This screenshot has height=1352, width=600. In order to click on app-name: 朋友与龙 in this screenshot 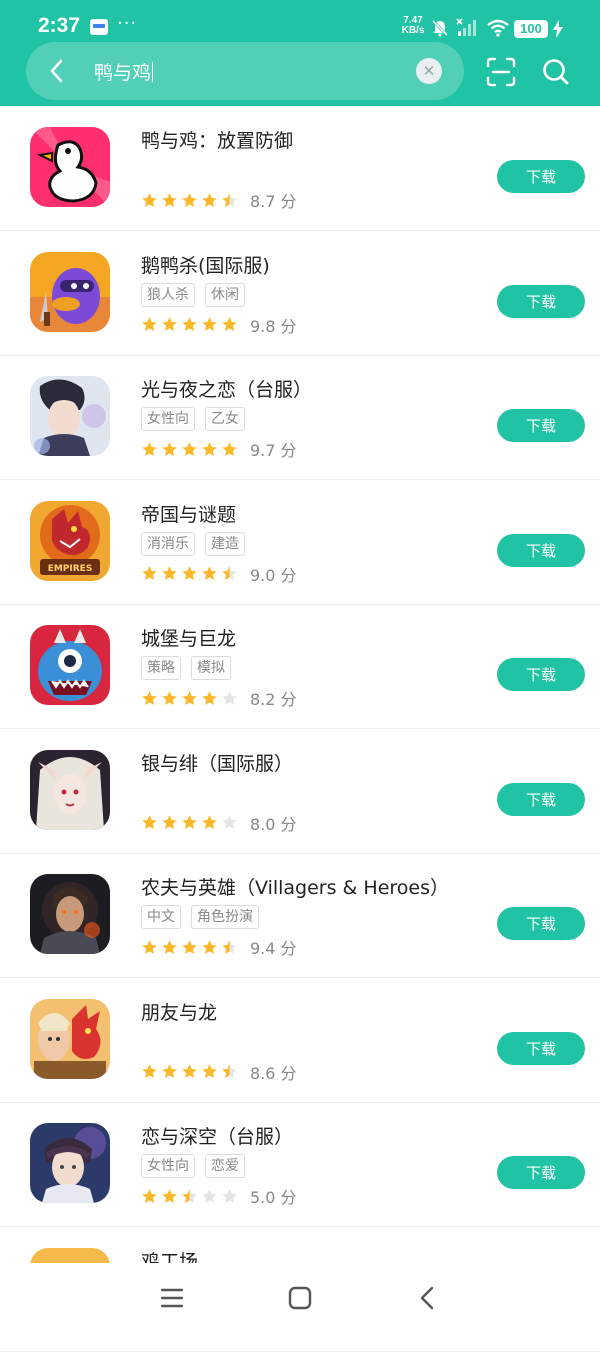, I will do `click(179, 1011)`.